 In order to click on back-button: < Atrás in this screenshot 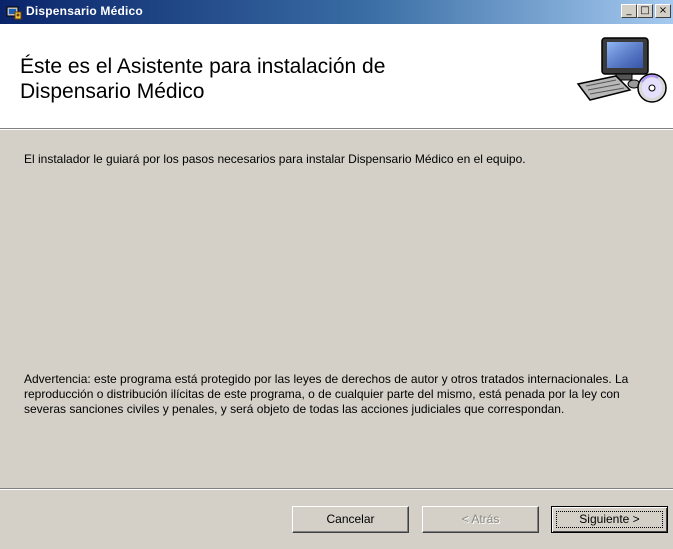, I will do `click(480, 519)`.